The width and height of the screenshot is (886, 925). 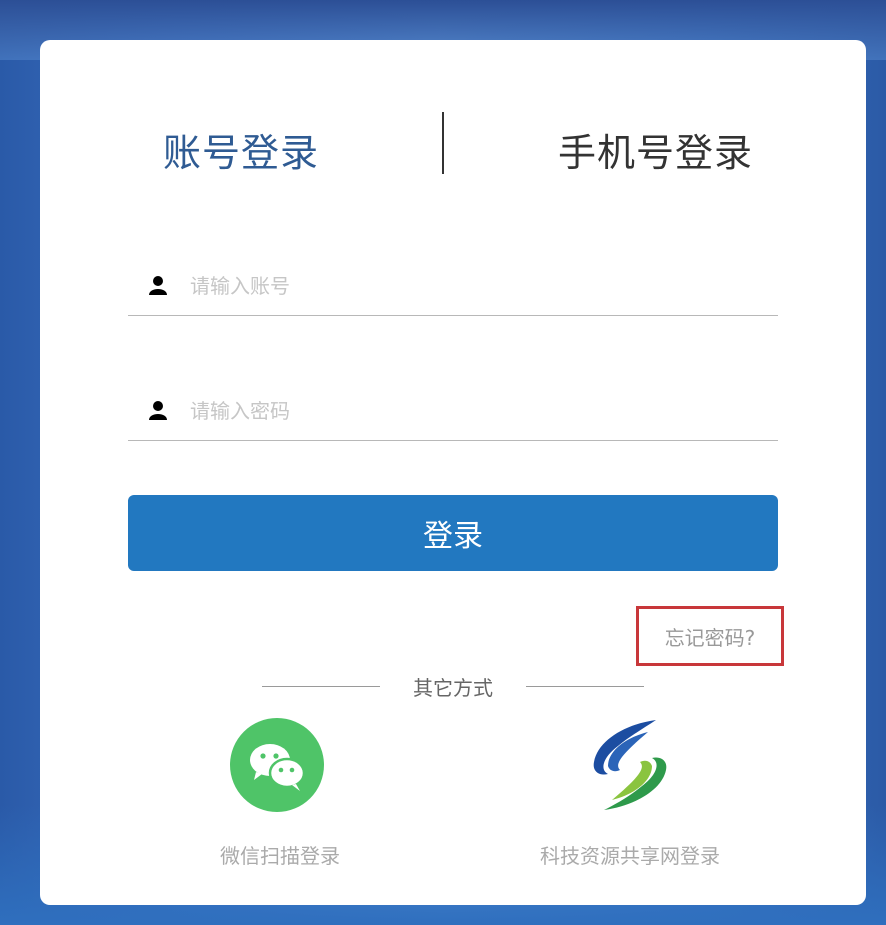 I want to click on account-field, so click(x=453, y=285).